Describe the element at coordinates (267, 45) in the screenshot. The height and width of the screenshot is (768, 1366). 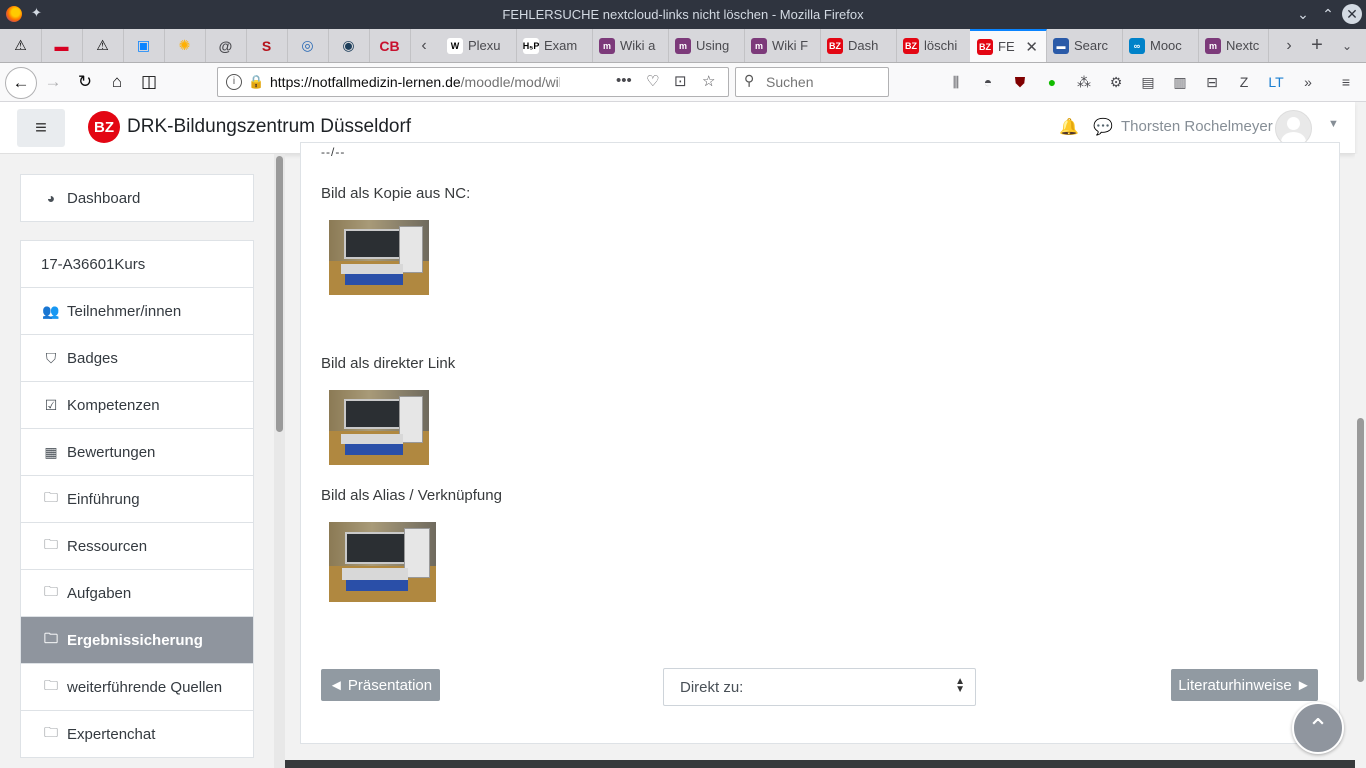
I see `pinned-s-tab: S` at that location.